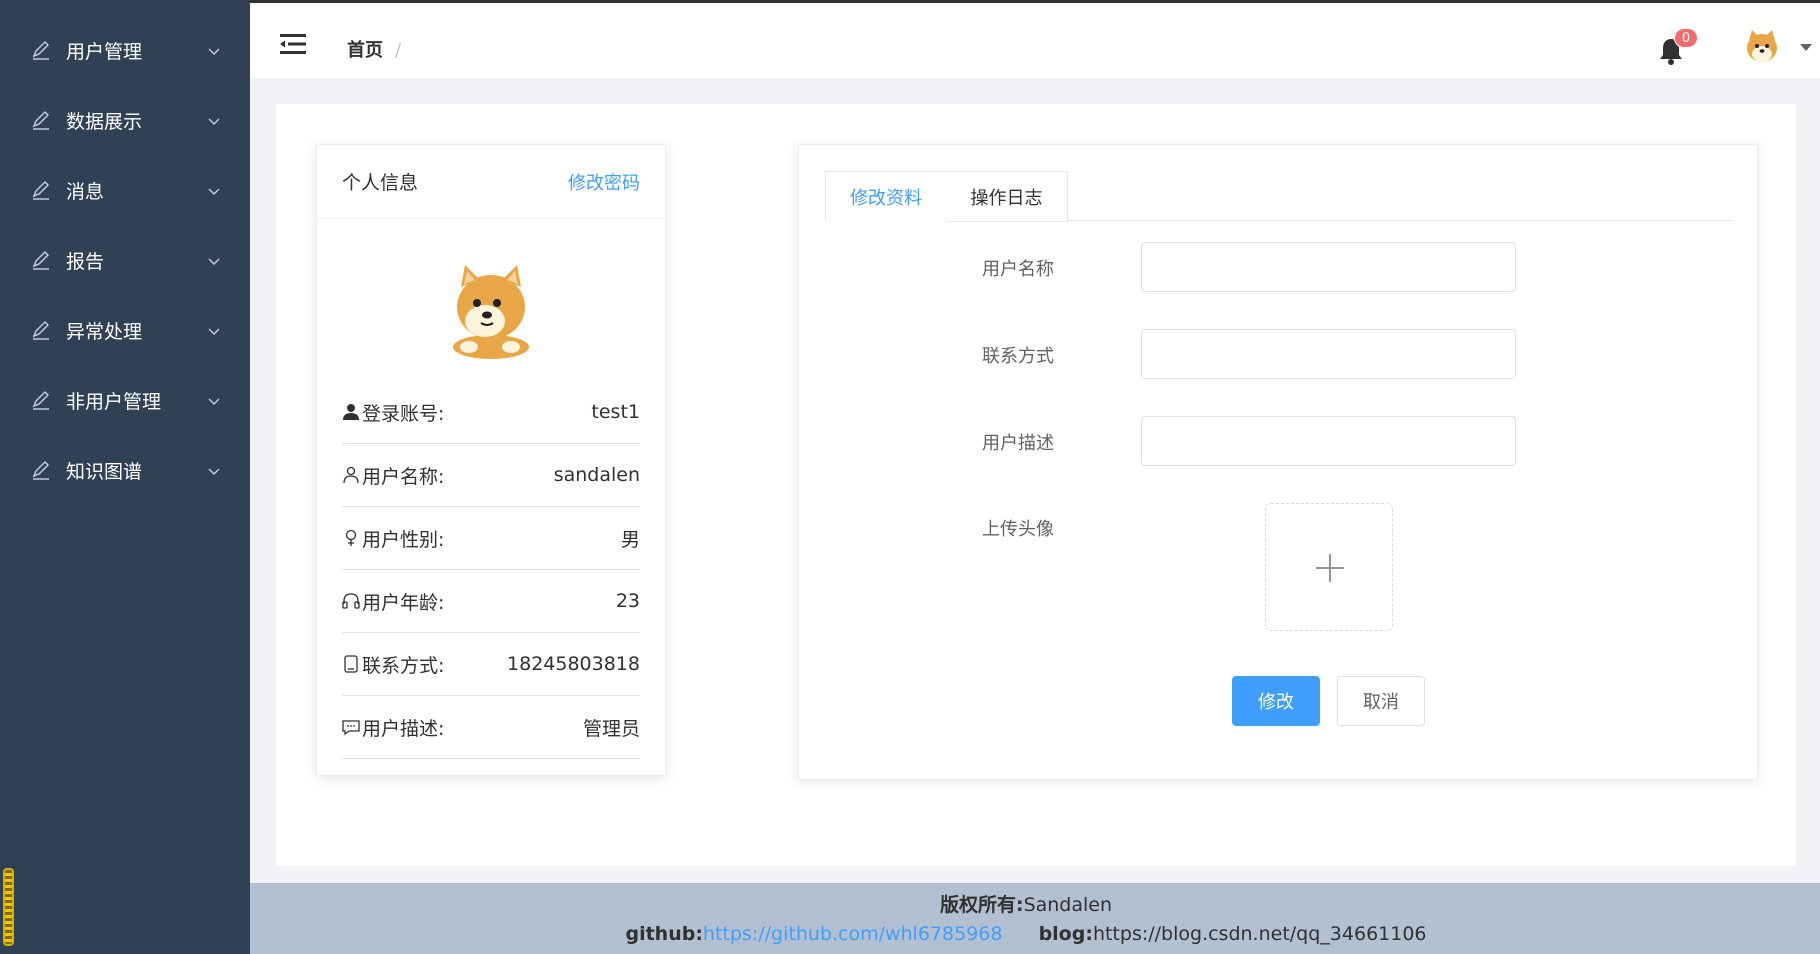  Describe the element at coordinates (1260, 934) in the screenshot. I see `blog-link: https://blog.csdn.net/qq_34661106` at that location.